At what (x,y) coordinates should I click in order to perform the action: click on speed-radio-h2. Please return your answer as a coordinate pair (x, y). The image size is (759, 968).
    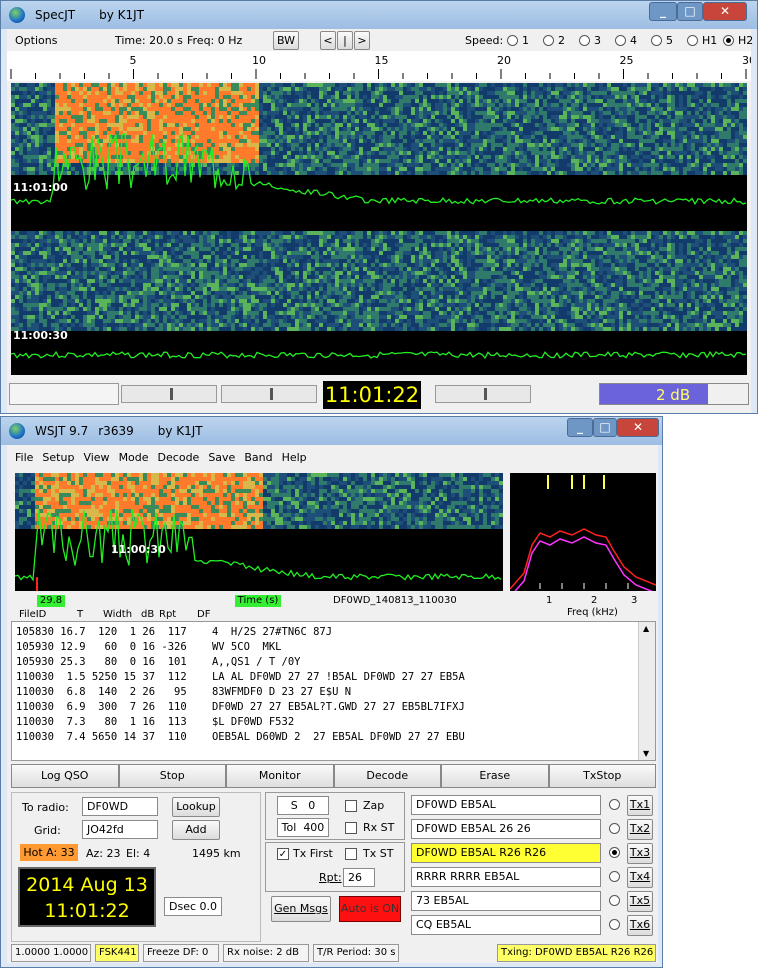
    Looking at the image, I should click on (728, 40).